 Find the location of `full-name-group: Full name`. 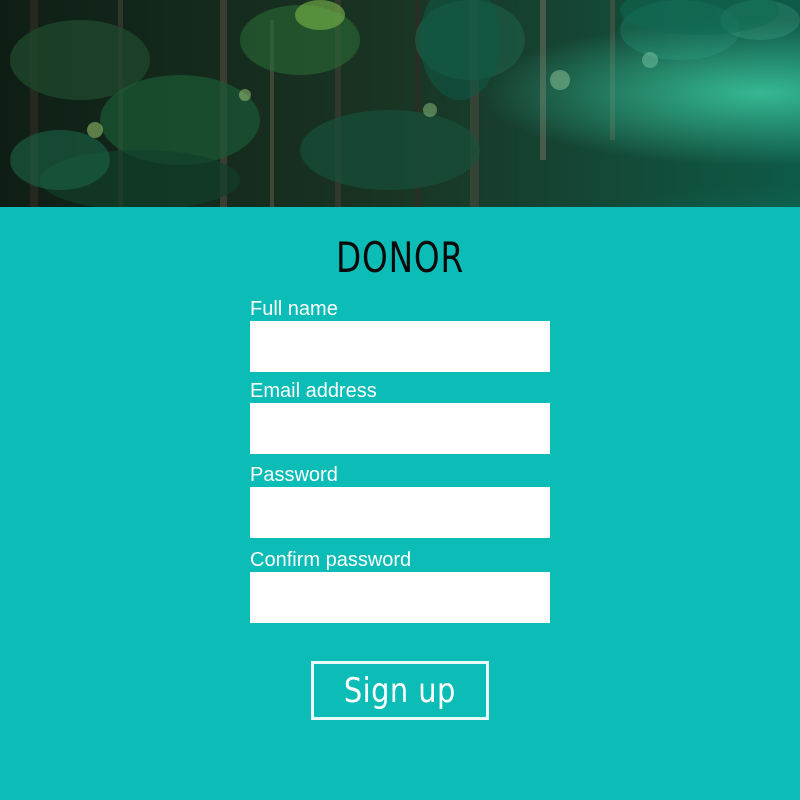

full-name-group: Full name is located at coordinates (400, 334).